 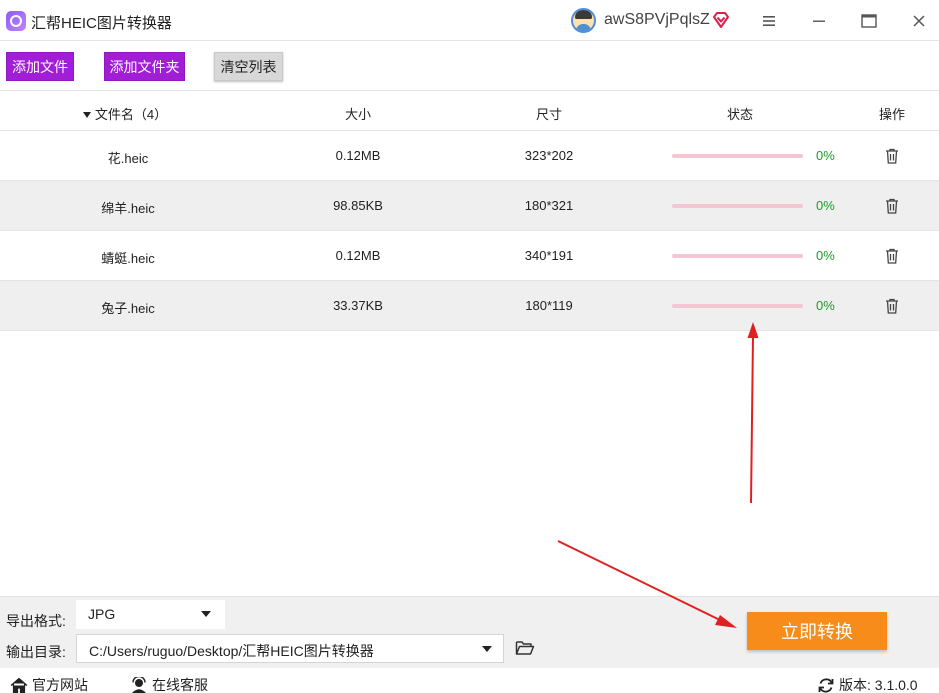 I want to click on file-name: 绵羊.heic, so click(x=128, y=208).